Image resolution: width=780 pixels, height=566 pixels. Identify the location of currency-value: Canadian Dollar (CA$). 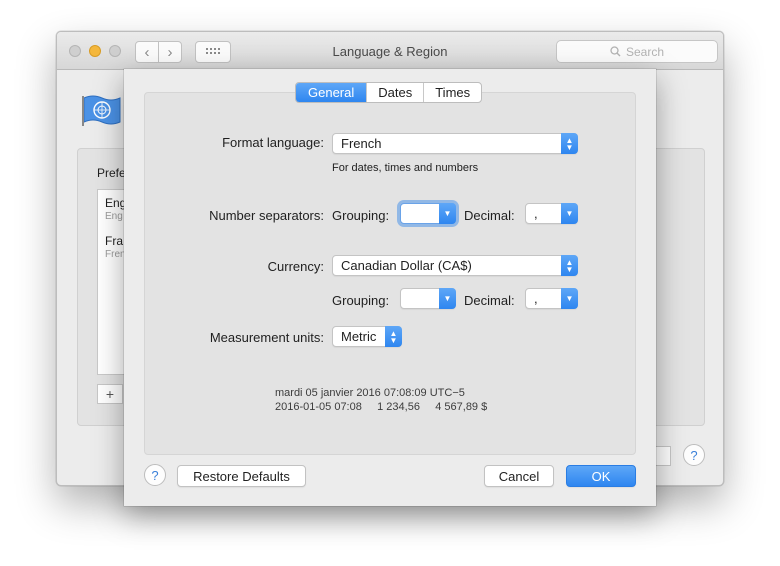
(406, 265).